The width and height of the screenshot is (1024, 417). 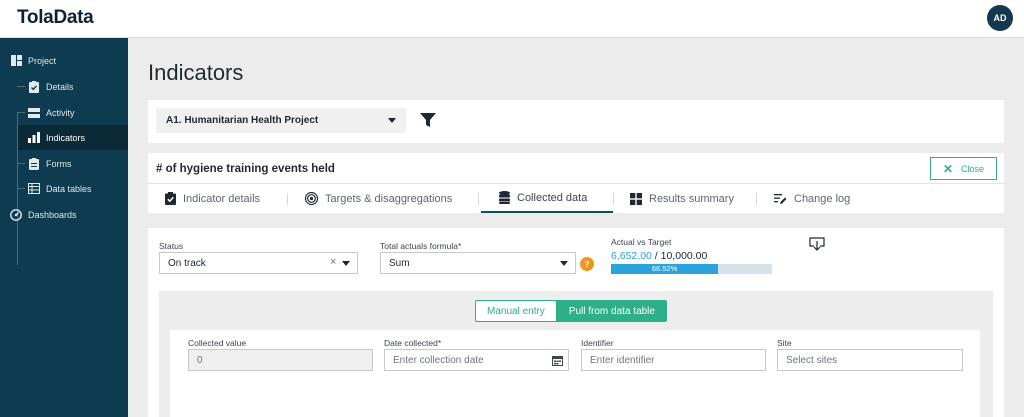 What do you see at coordinates (187, 263) in the screenshot?
I see `status-value: On track` at bounding box center [187, 263].